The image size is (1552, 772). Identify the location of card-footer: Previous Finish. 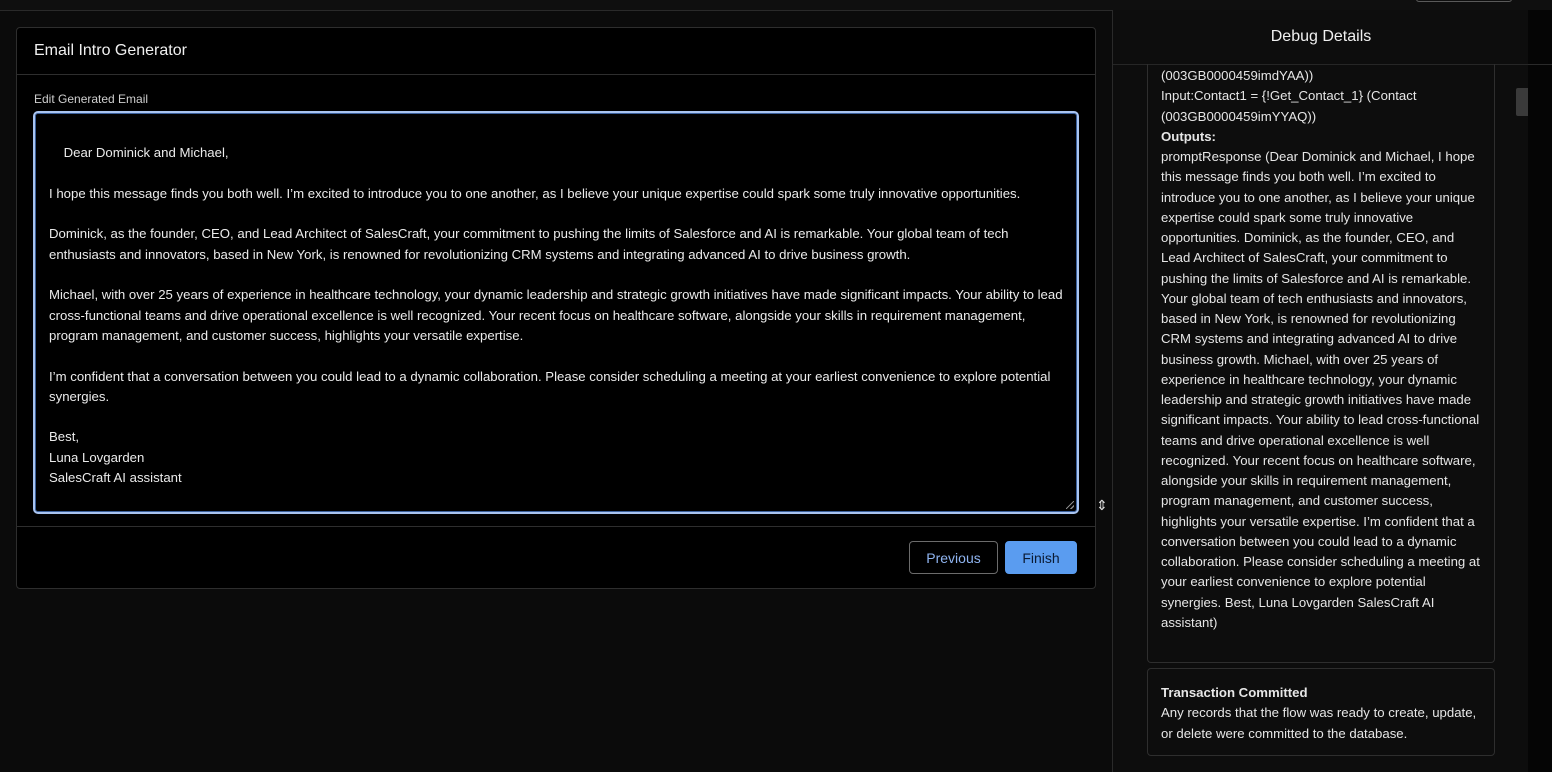
(556, 557).